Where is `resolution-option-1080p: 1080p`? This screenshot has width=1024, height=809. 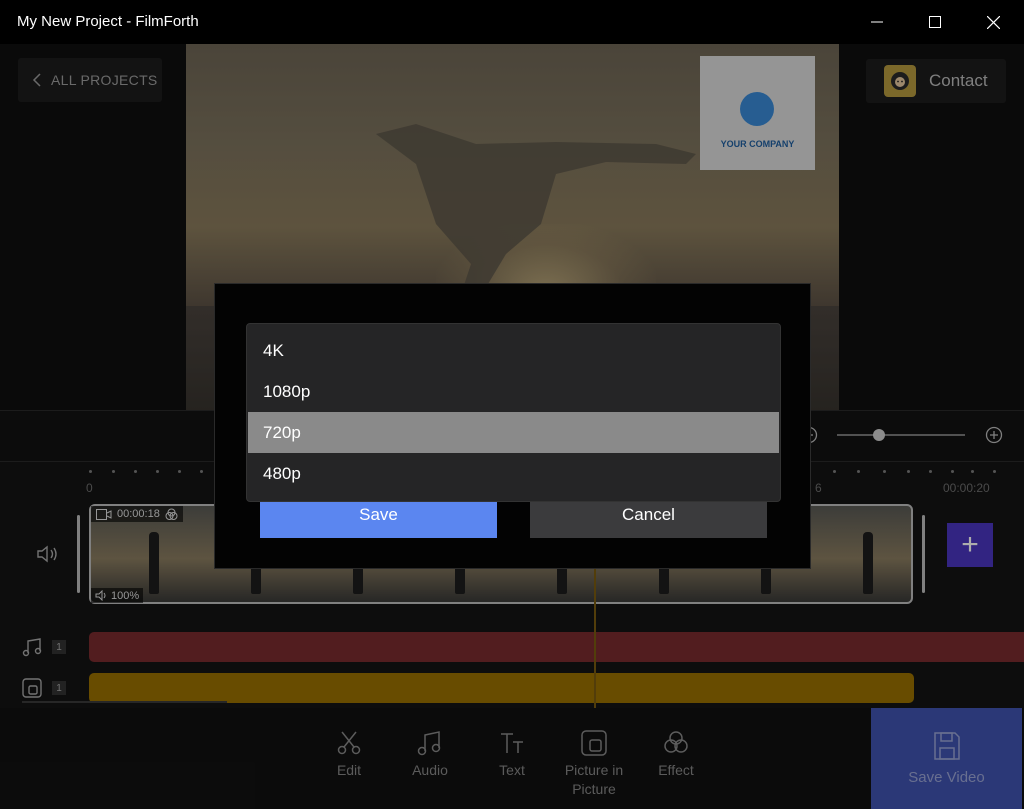
resolution-option-1080p: 1080p is located at coordinates (513, 391).